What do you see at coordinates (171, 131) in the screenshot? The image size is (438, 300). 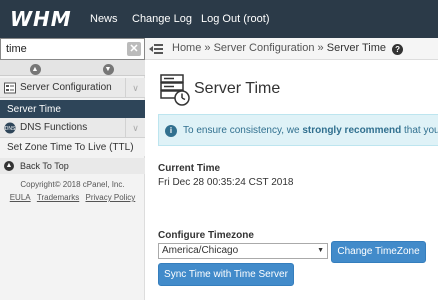 I see `info-icon: i` at bounding box center [171, 131].